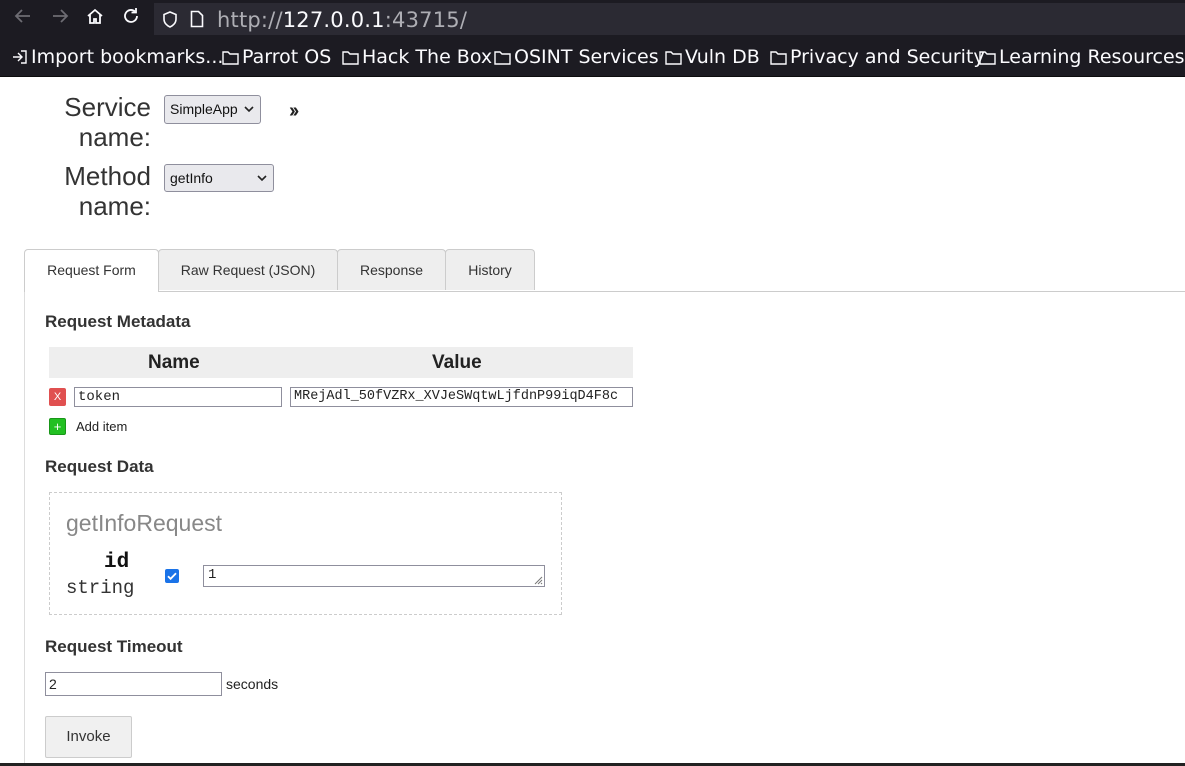  Describe the element at coordinates (204, 109) in the screenshot. I see `service-select-value: SimpleApp` at that location.